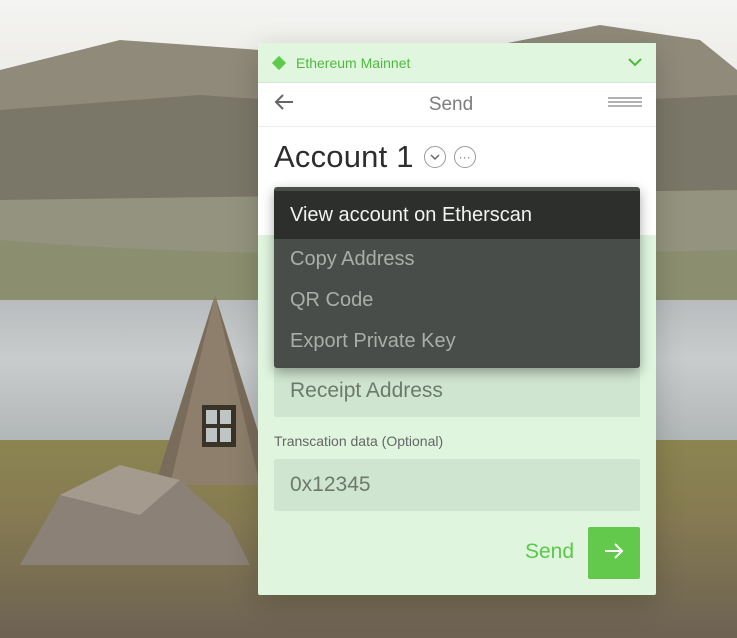 The height and width of the screenshot is (638, 737). What do you see at coordinates (135, 515) in the screenshot?
I see `rock` at bounding box center [135, 515].